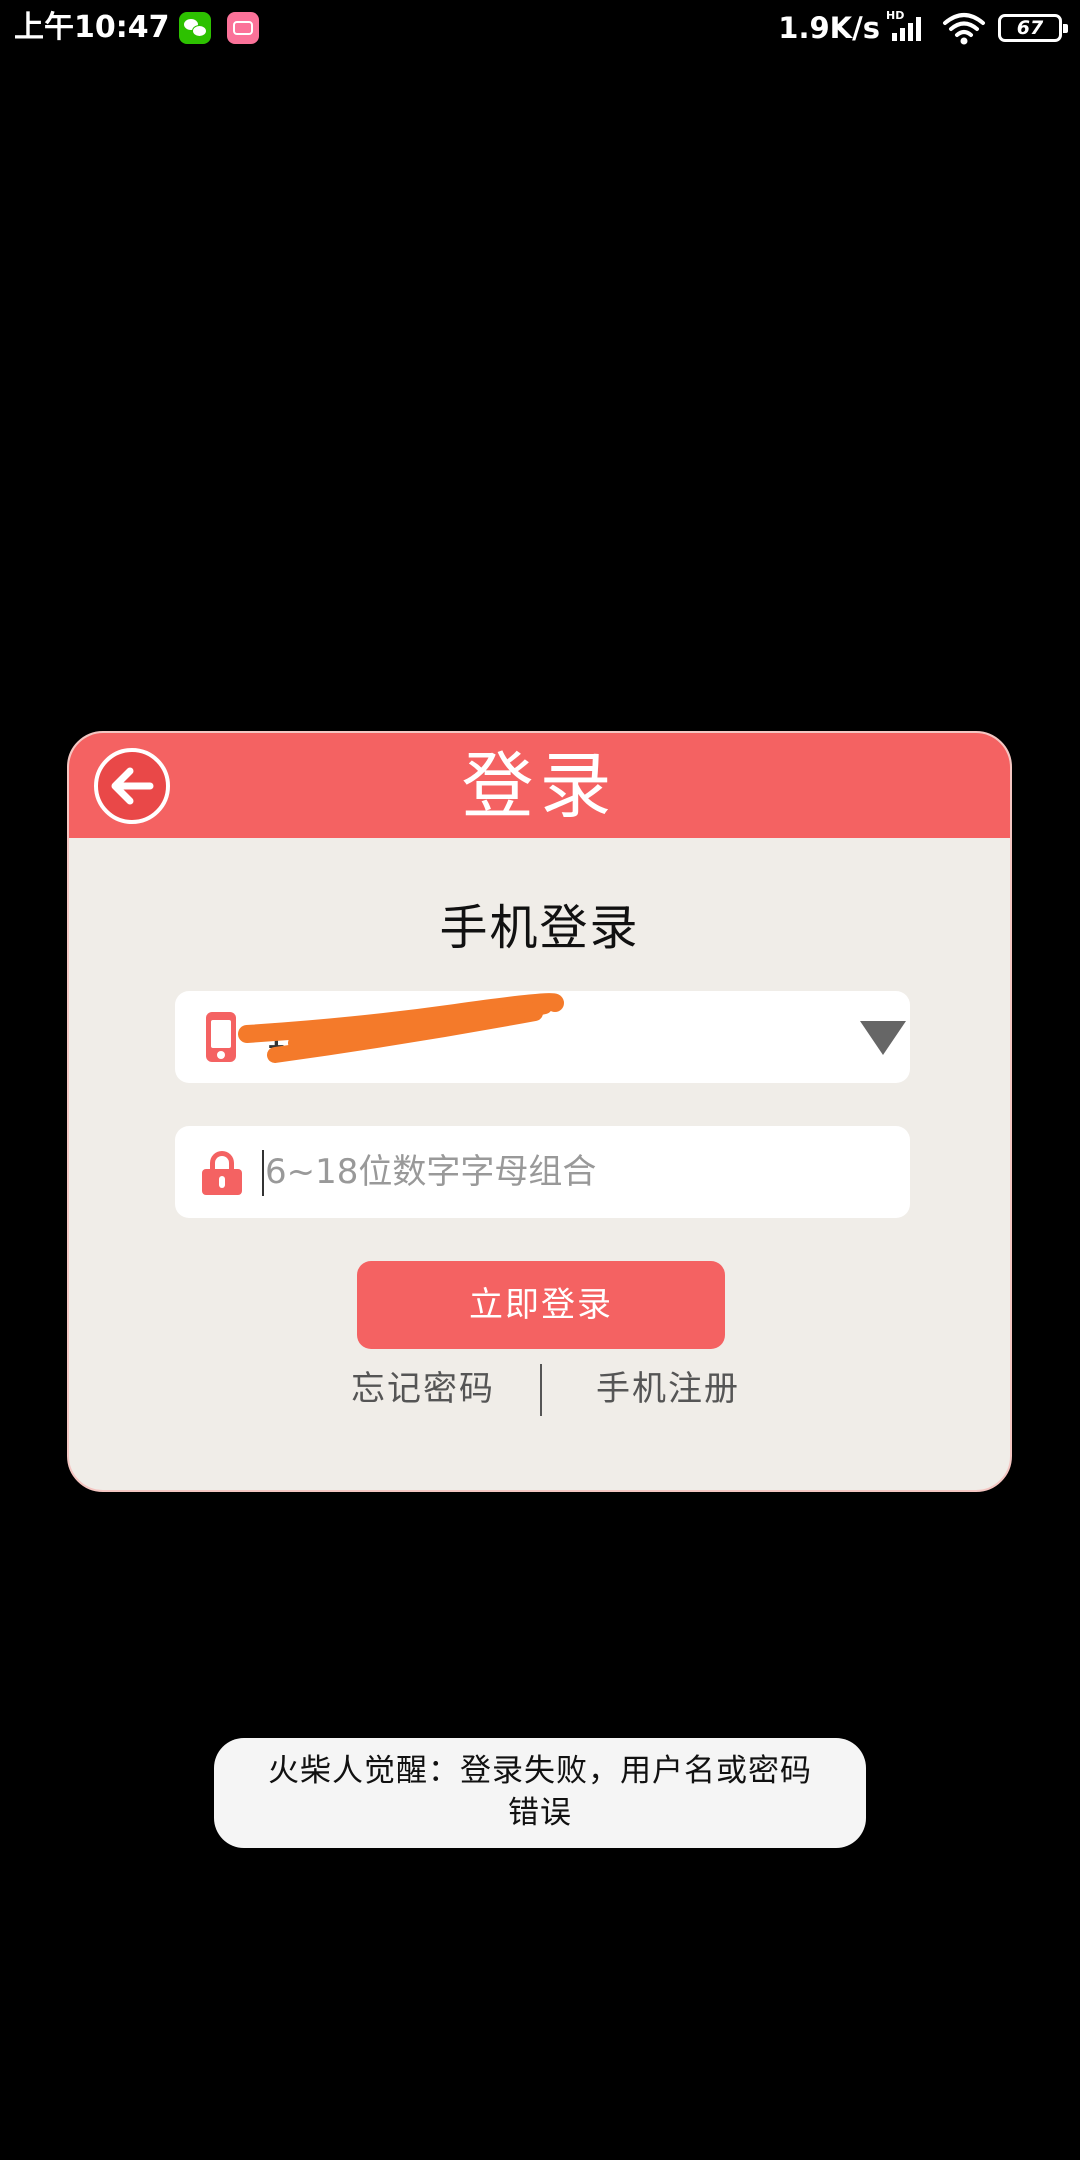 Image resolution: width=1080 pixels, height=2160 pixels. What do you see at coordinates (575, 1172) in the screenshot?
I see `password-input` at bounding box center [575, 1172].